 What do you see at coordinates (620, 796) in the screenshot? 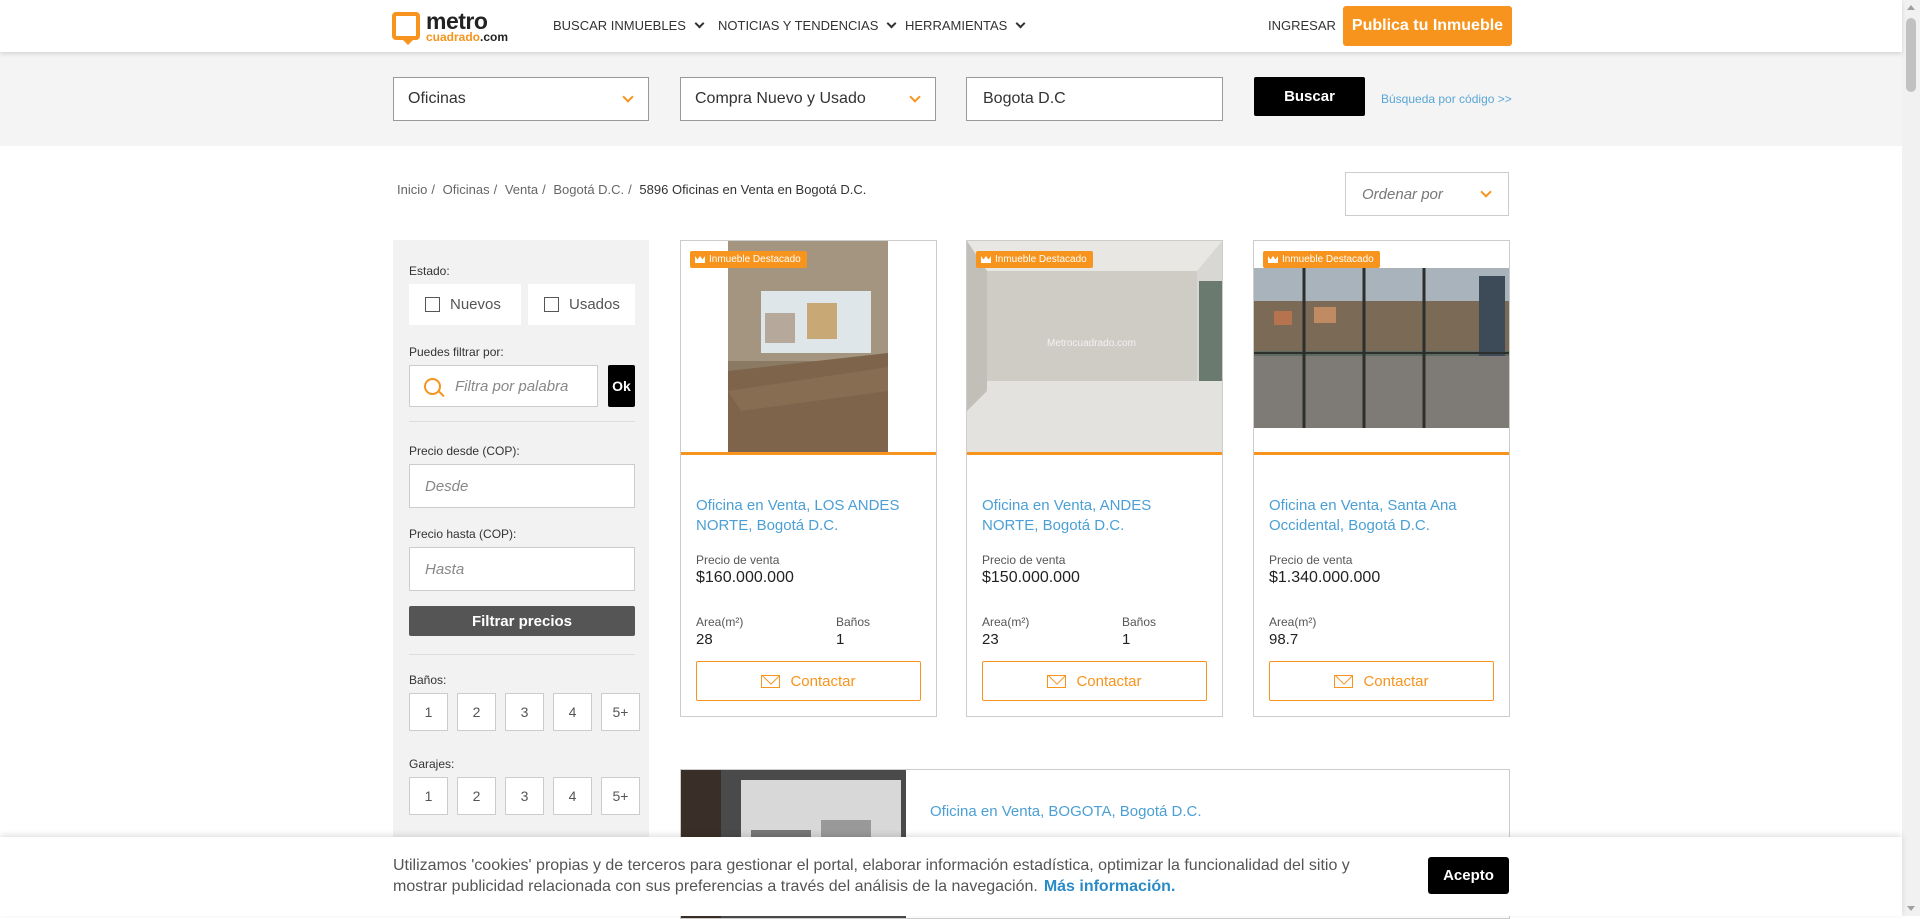
I see `garajes-option: 5+` at bounding box center [620, 796].